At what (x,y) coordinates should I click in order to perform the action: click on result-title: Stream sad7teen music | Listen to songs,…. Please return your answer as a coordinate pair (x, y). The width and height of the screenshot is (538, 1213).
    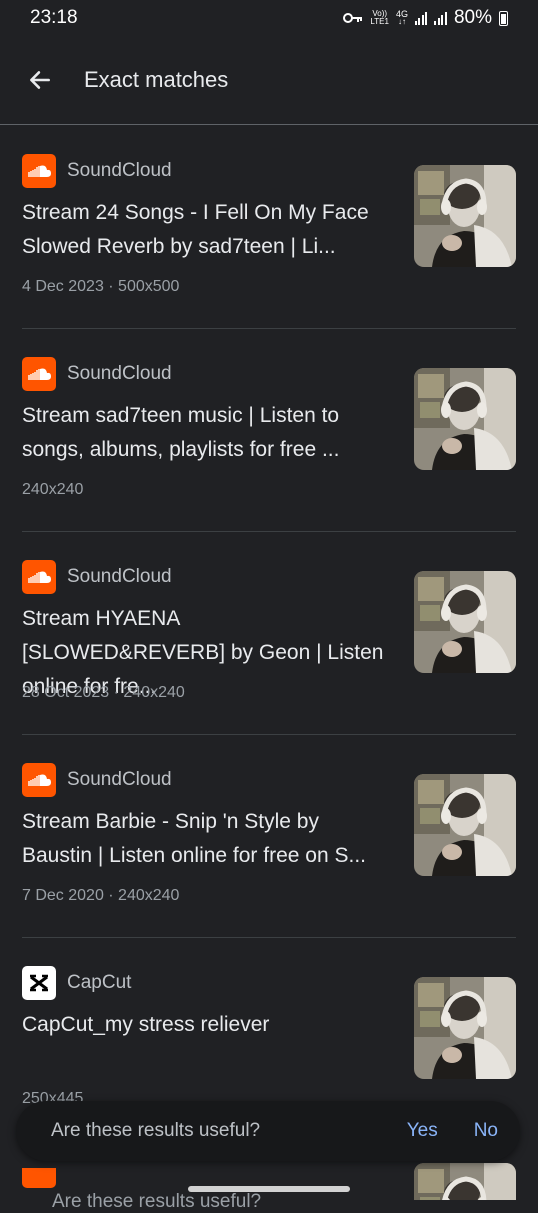
    Looking at the image, I should click on (204, 433).